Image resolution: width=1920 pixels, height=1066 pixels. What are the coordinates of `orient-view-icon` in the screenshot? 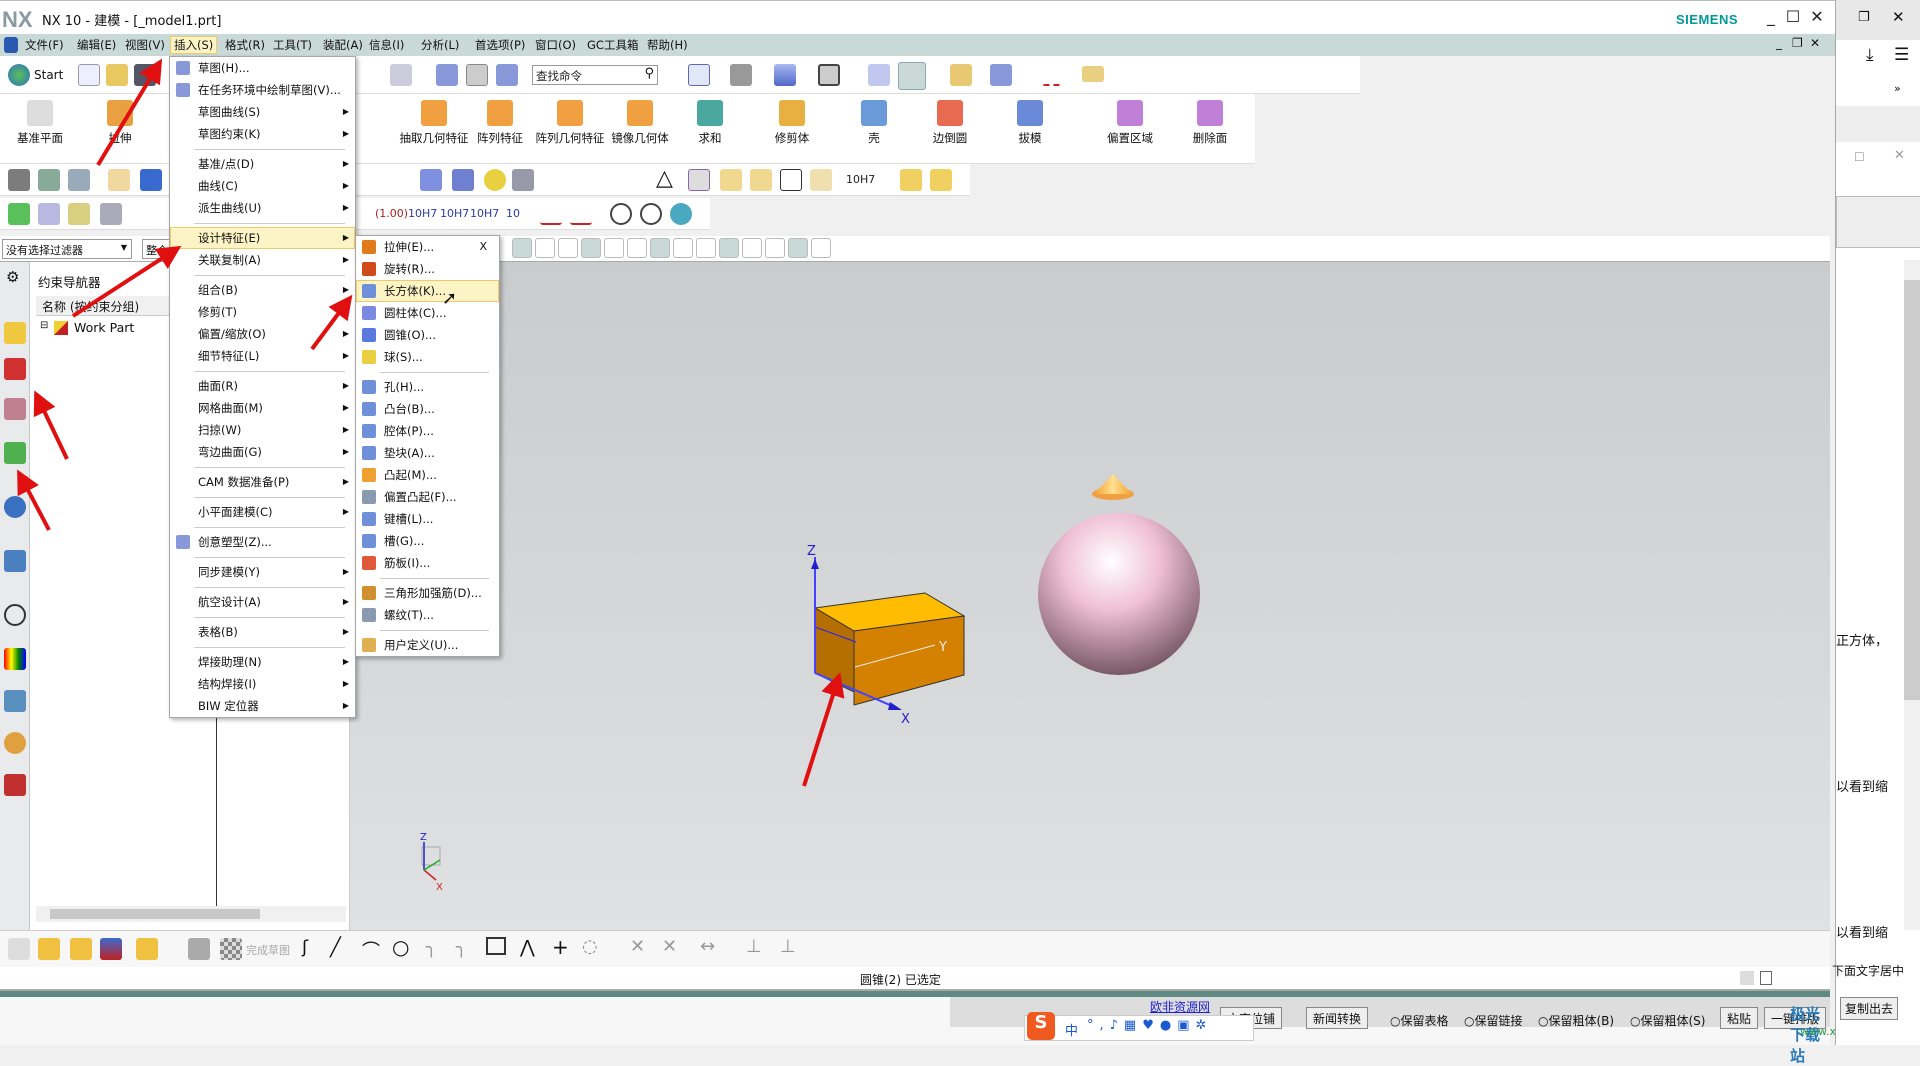 It's located at (785, 75).